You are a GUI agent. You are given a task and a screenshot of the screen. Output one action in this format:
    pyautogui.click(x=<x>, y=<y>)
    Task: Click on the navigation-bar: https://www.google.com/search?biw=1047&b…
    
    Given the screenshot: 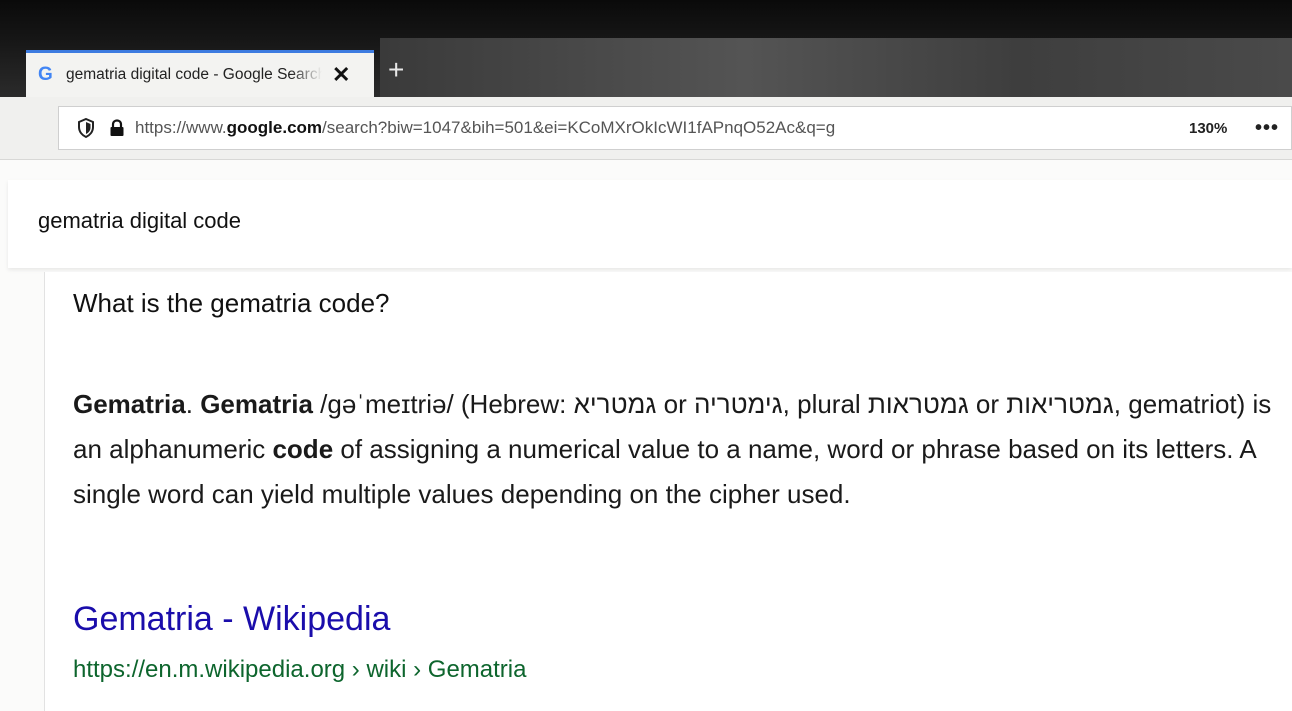 What is the action you would take?
    pyautogui.click(x=646, y=128)
    